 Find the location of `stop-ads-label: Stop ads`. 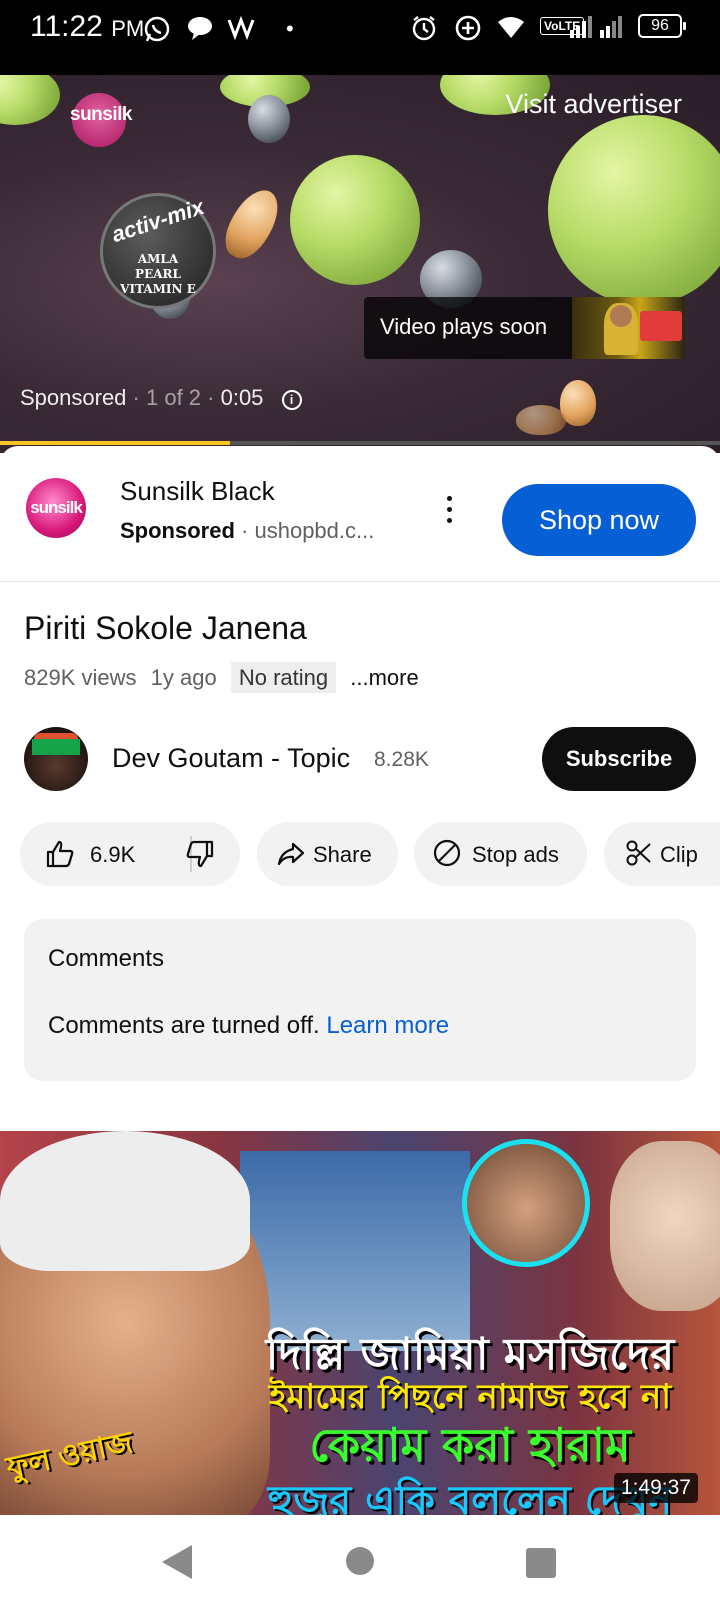

stop-ads-label: Stop ads is located at coordinates (515, 854).